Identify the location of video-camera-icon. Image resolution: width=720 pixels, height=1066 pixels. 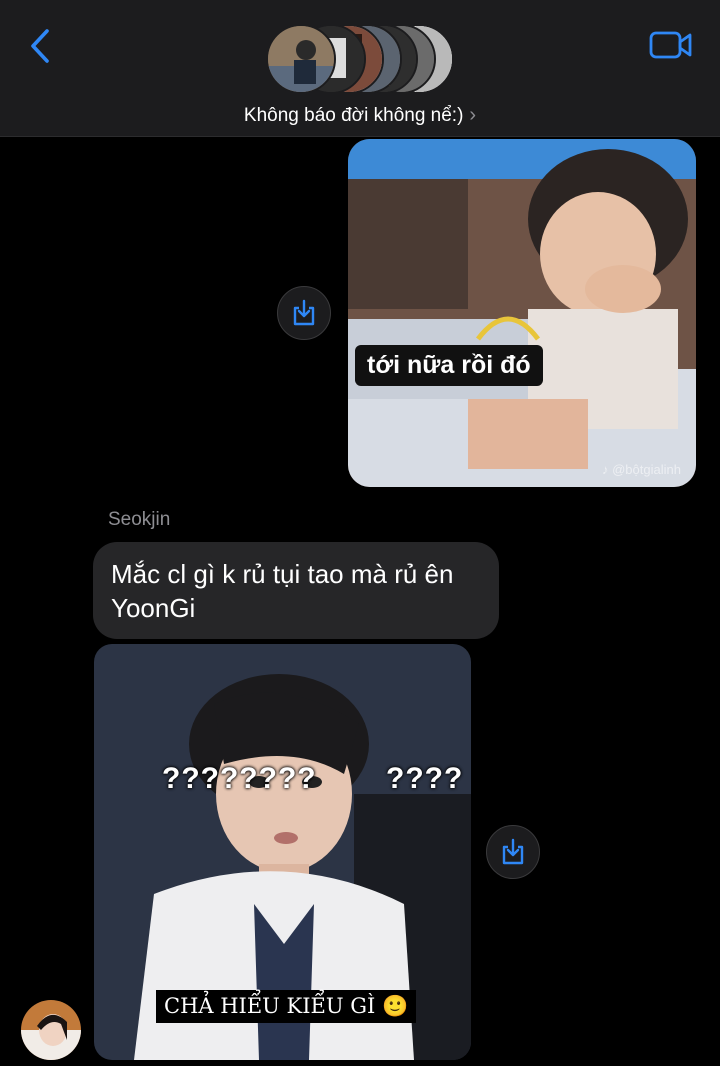
(670, 45).